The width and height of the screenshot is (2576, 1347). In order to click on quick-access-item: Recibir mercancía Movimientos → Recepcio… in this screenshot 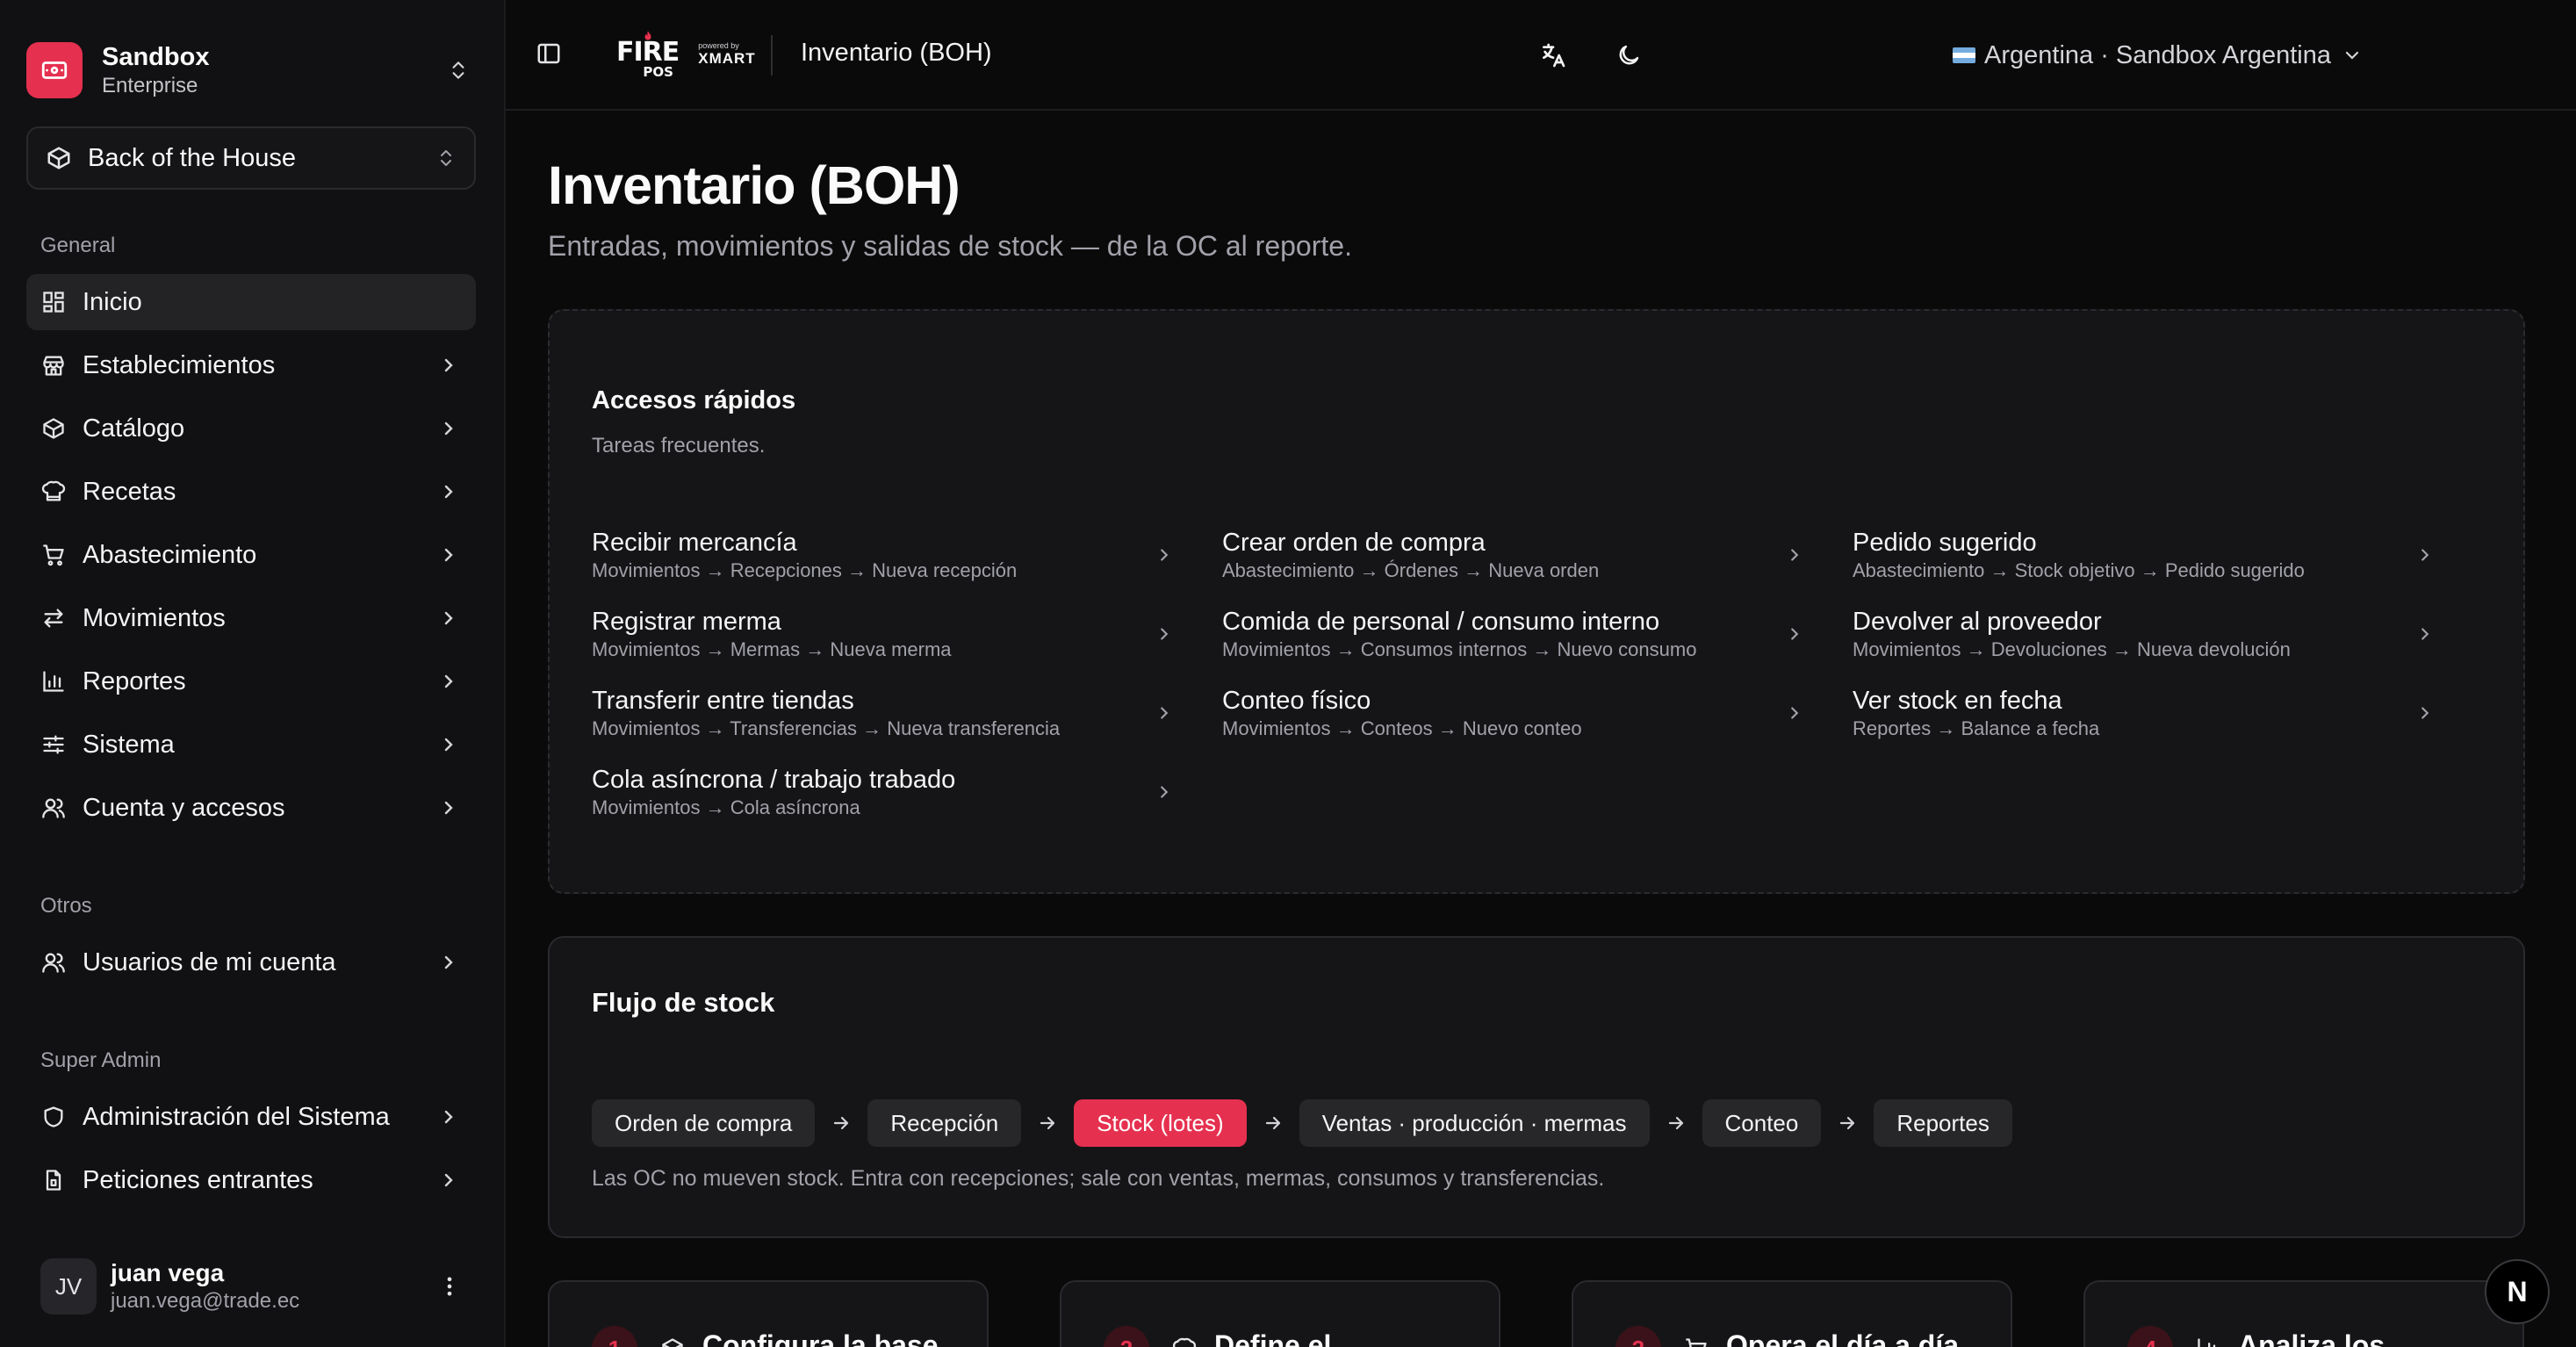, I will do `click(884, 555)`.